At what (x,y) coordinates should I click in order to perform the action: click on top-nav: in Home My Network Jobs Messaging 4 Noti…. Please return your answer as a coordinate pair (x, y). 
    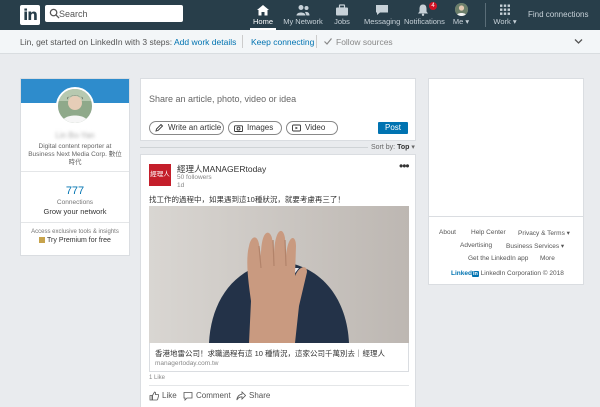
    Looking at the image, I should click on (300, 15).